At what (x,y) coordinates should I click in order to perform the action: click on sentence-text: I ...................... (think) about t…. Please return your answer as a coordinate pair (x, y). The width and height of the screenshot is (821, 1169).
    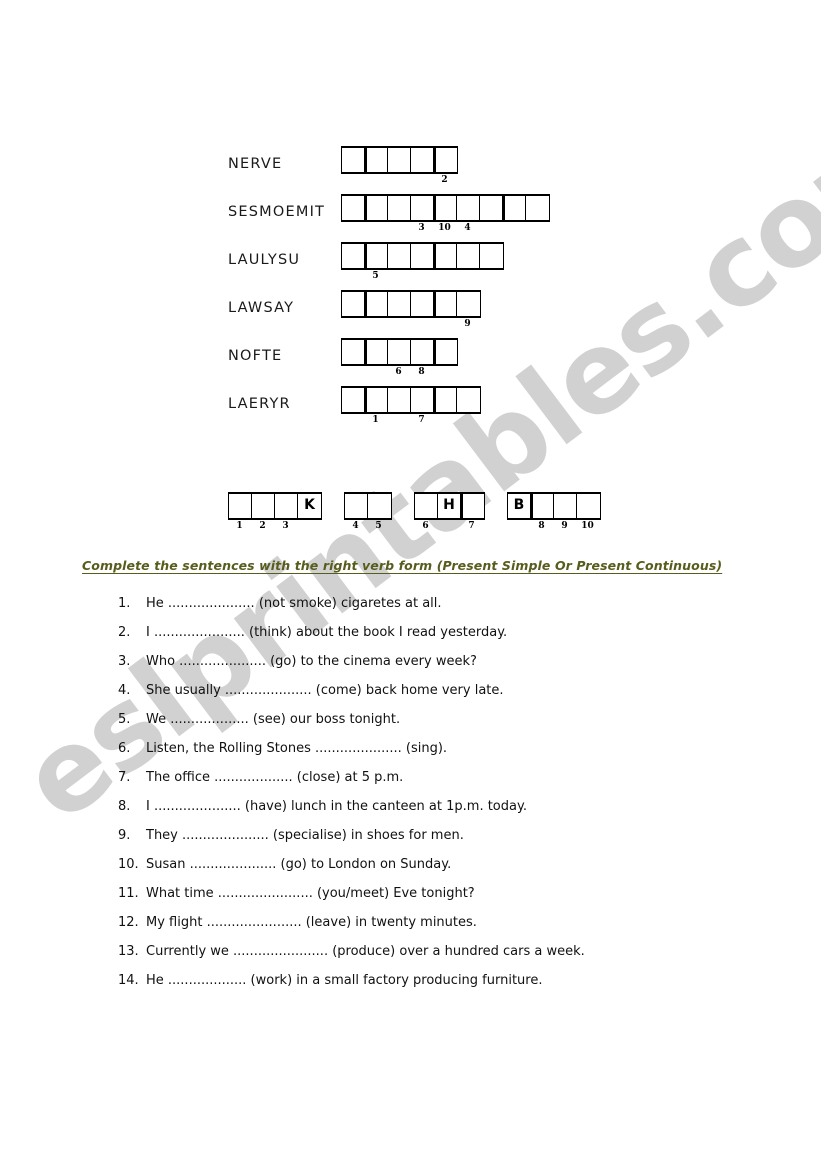
    Looking at the image, I should click on (327, 632).